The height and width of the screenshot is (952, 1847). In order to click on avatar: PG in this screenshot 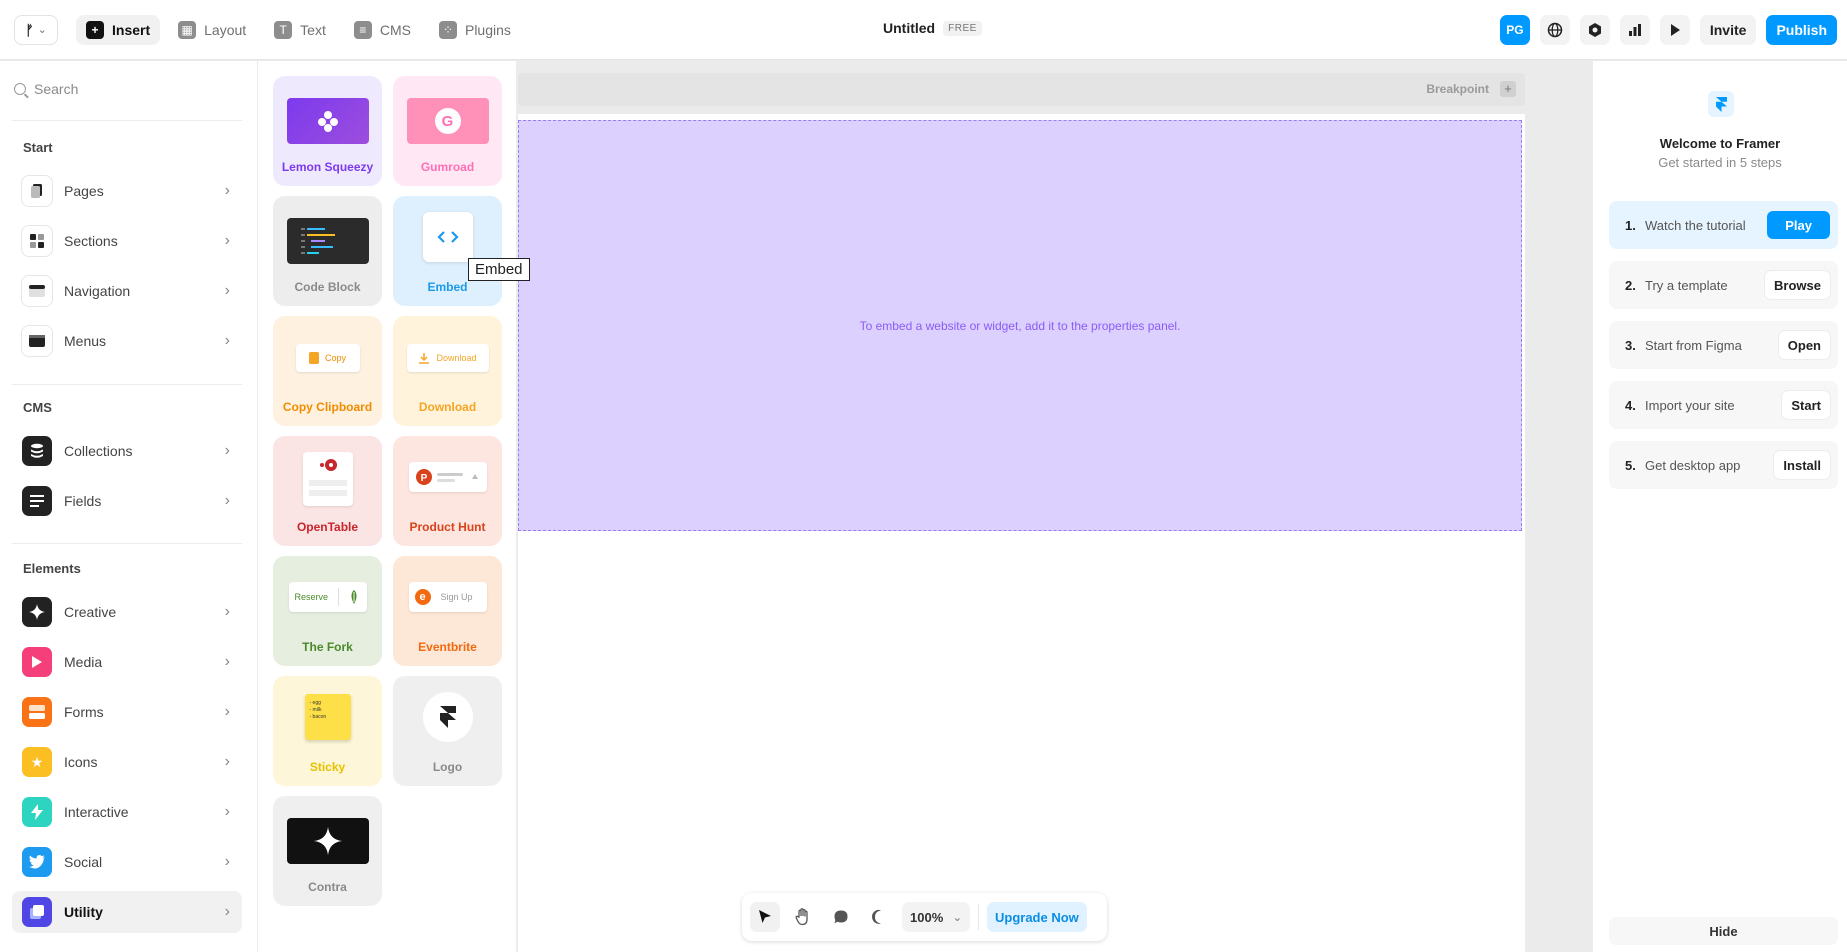, I will do `click(1514, 30)`.